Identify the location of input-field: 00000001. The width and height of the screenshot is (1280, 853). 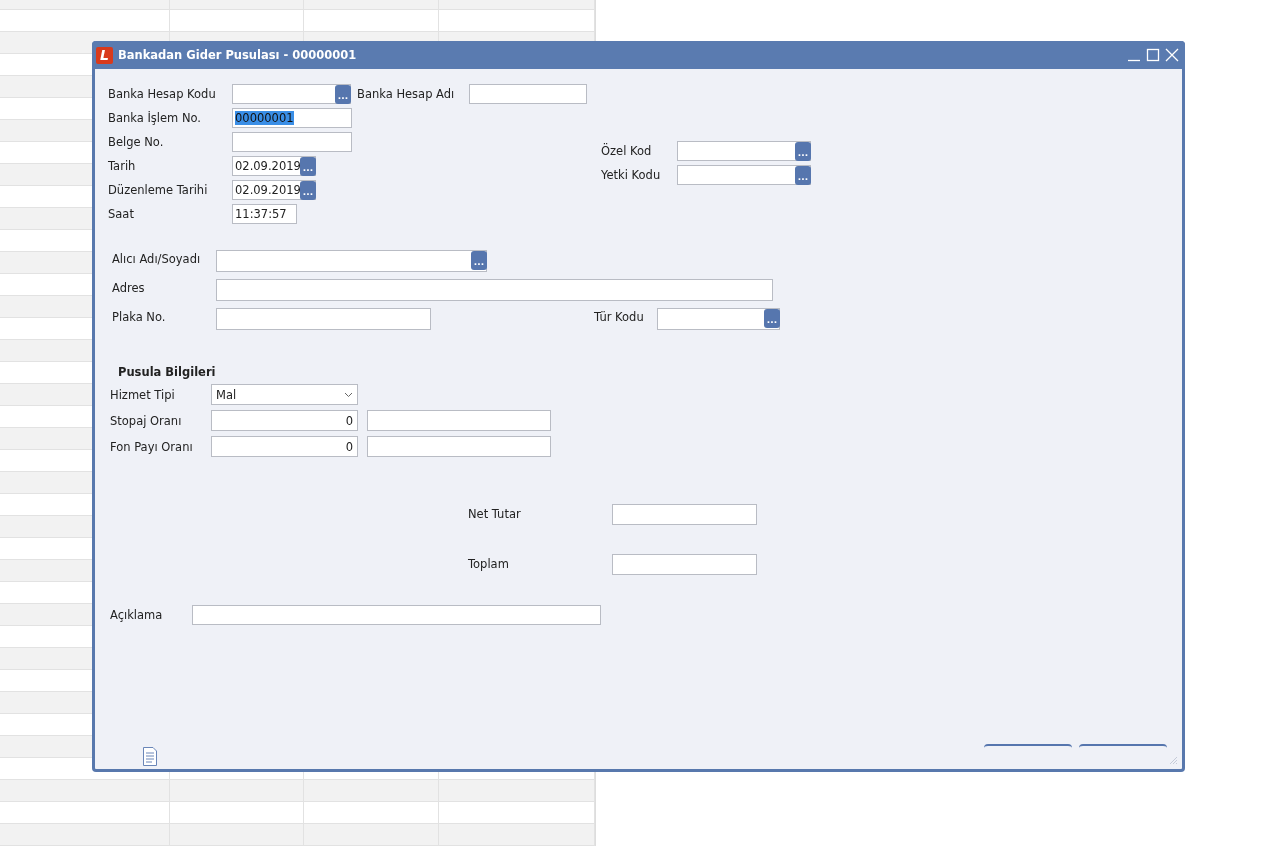
(292, 118).